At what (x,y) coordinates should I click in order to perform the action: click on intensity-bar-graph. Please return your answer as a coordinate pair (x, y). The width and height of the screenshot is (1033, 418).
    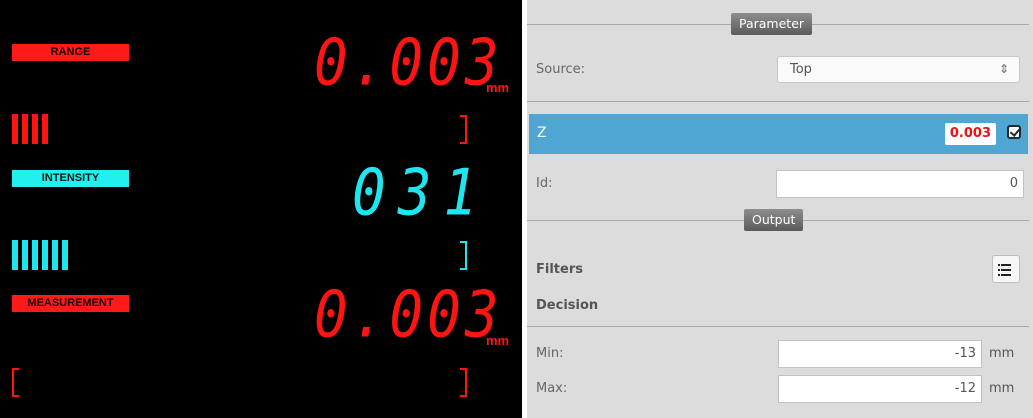
    Looking at the image, I should click on (40, 255).